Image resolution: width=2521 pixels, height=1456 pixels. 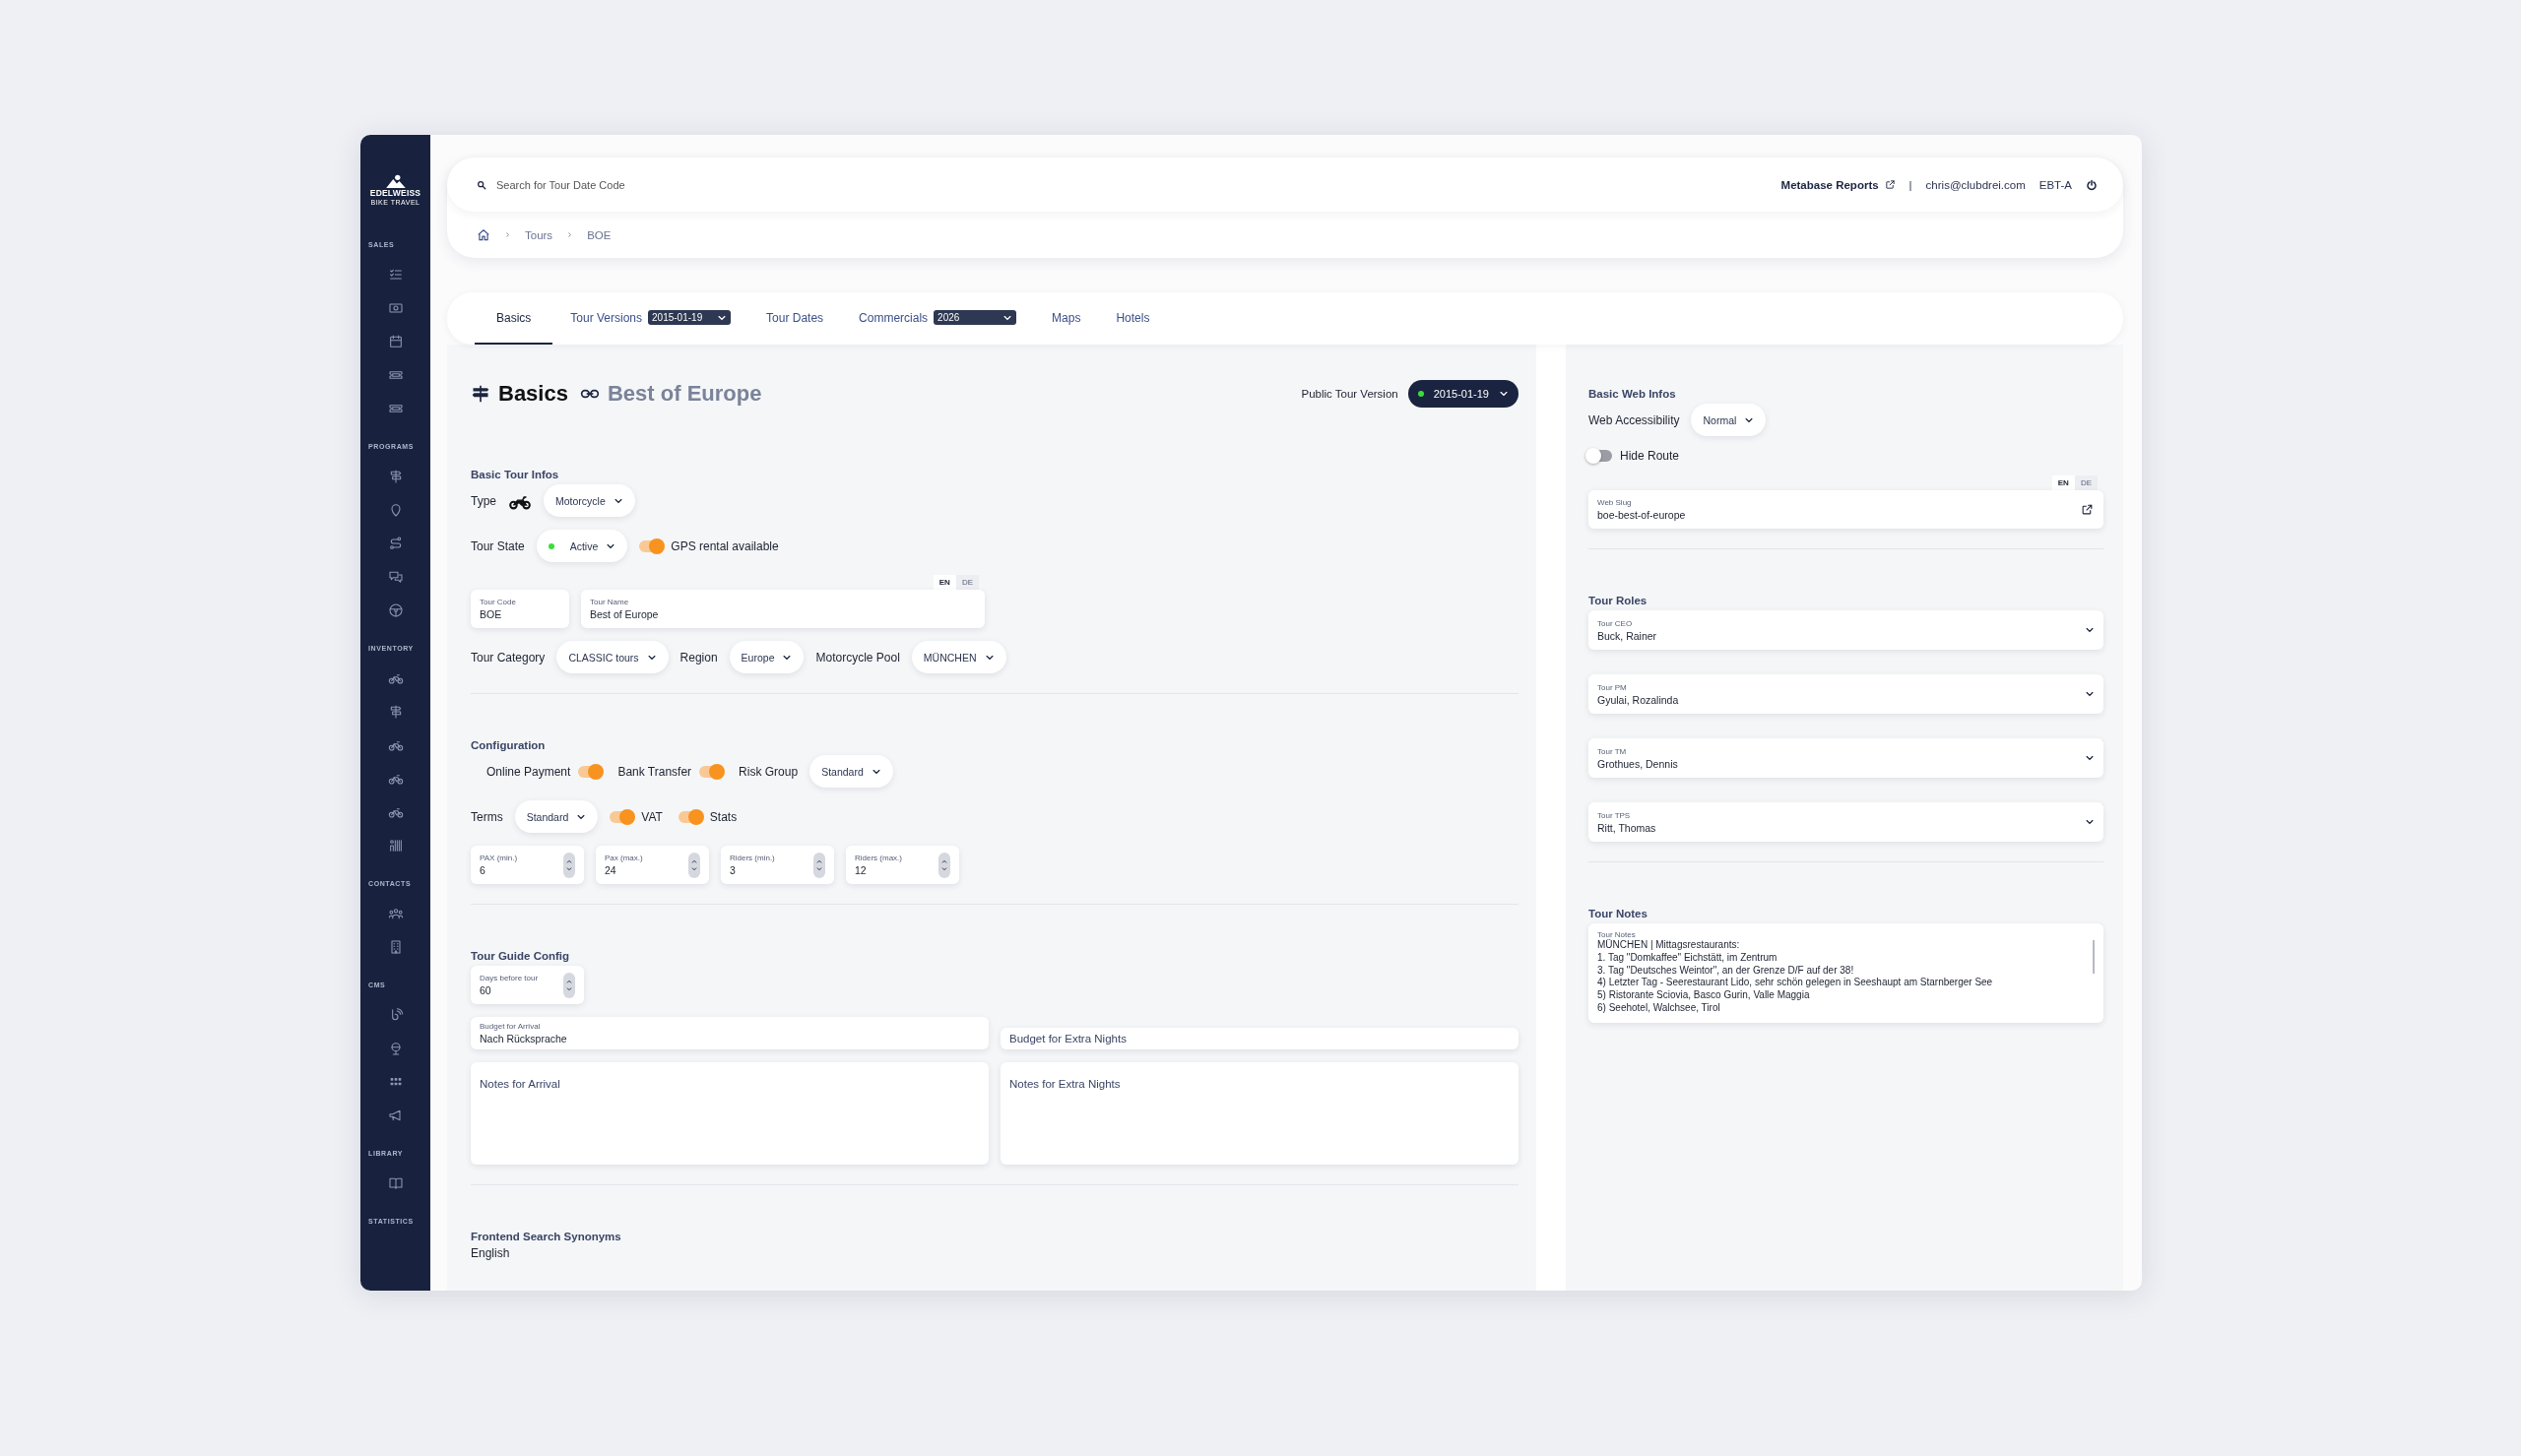 What do you see at coordinates (2055, 184) in the screenshot?
I see `tenant-code: EBT-A` at bounding box center [2055, 184].